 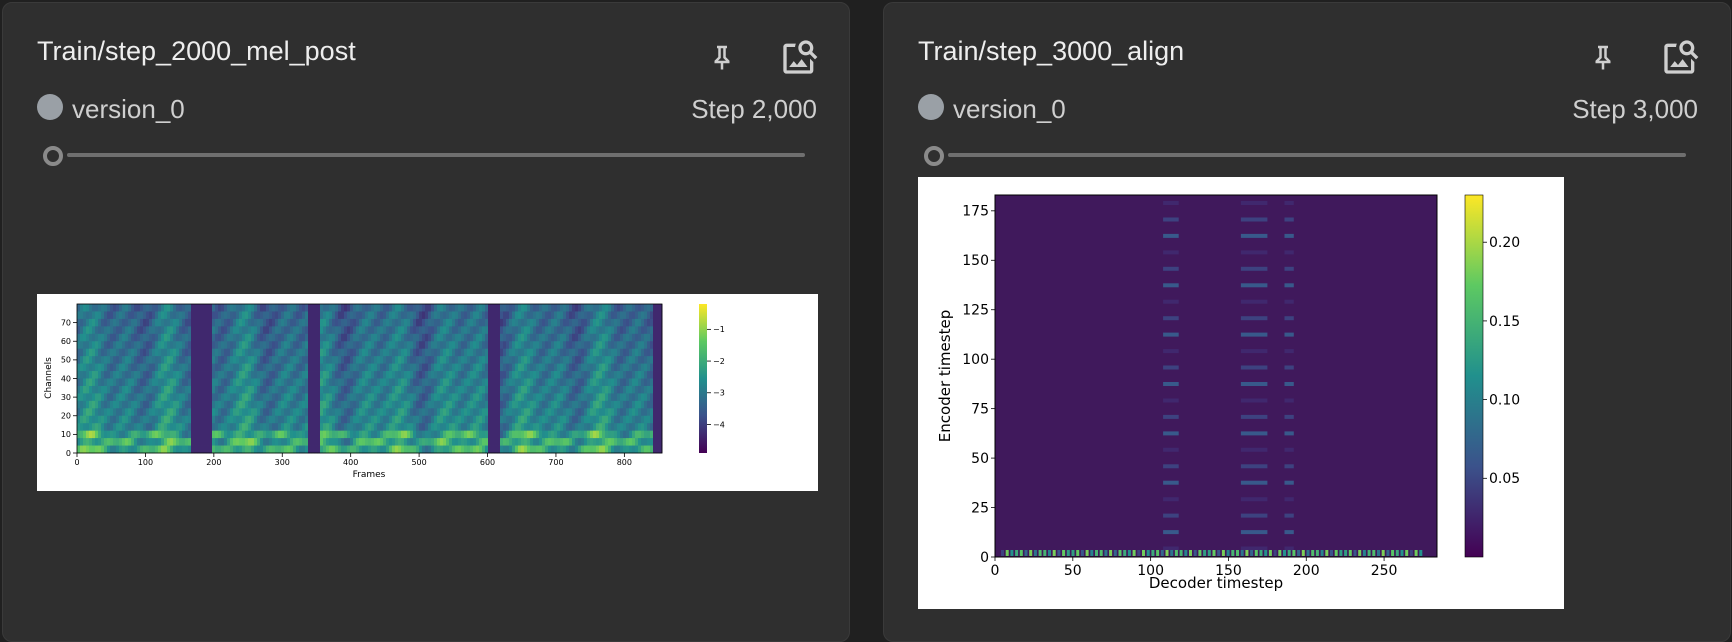 What do you see at coordinates (66, 397) in the screenshot?
I see `y-tick-label: 30` at bounding box center [66, 397].